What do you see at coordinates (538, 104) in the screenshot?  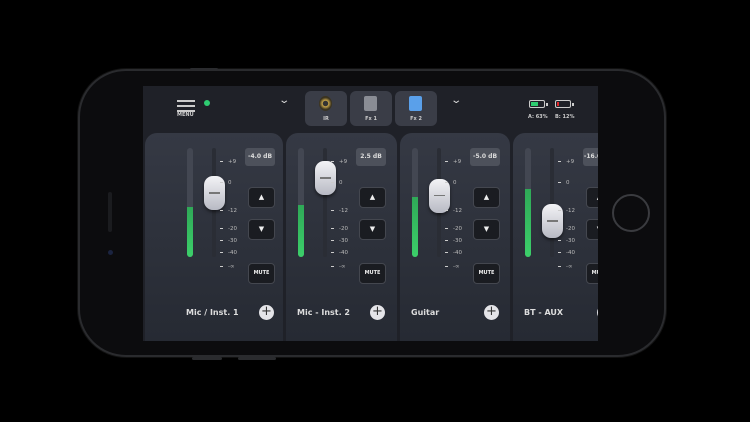 I see `battery-a-icon` at bounding box center [538, 104].